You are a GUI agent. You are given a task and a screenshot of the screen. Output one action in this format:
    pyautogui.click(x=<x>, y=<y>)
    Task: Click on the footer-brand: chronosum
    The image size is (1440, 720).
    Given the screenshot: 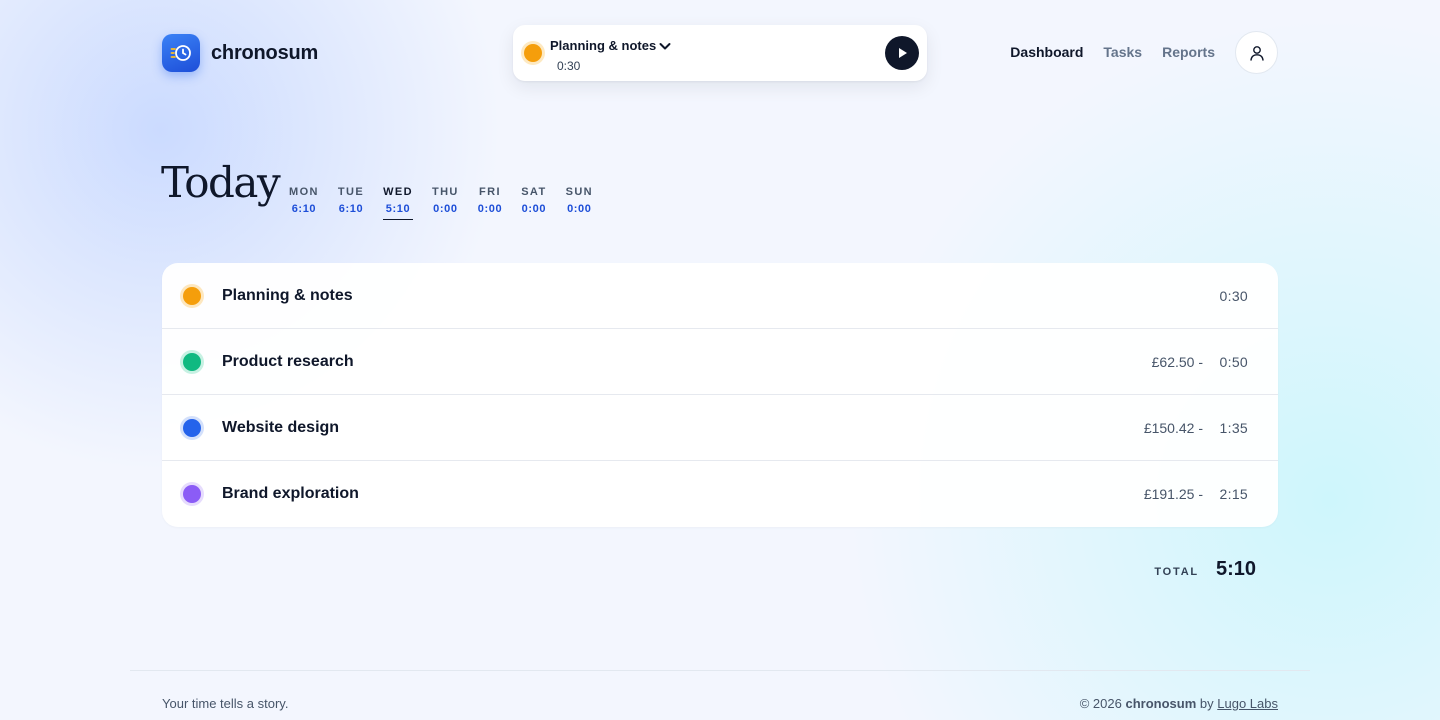 What is the action you would take?
    pyautogui.click(x=1161, y=703)
    